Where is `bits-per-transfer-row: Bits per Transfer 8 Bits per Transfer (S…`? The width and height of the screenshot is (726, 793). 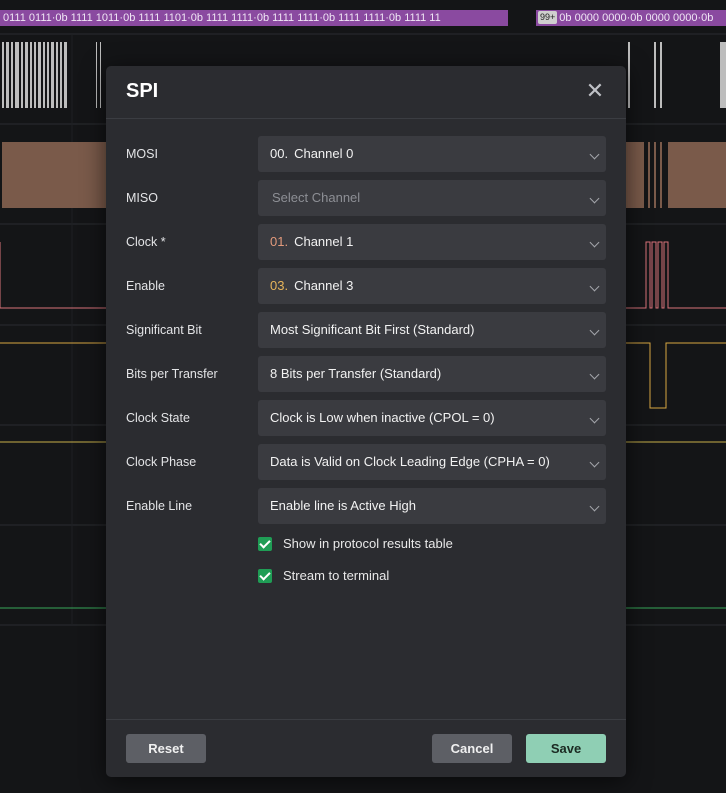
bits-per-transfer-row: Bits per Transfer 8 Bits per Transfer (S… is located at coordinates (366, 378).